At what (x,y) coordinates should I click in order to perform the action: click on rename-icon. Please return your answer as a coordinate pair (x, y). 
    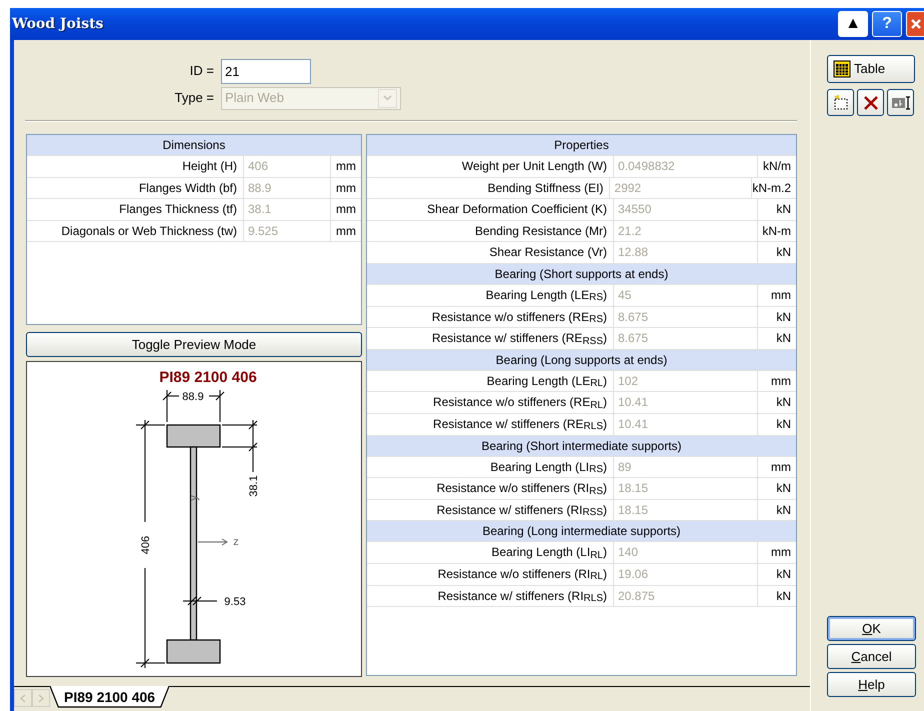
    Looking at the image, I should click on (900, 102).